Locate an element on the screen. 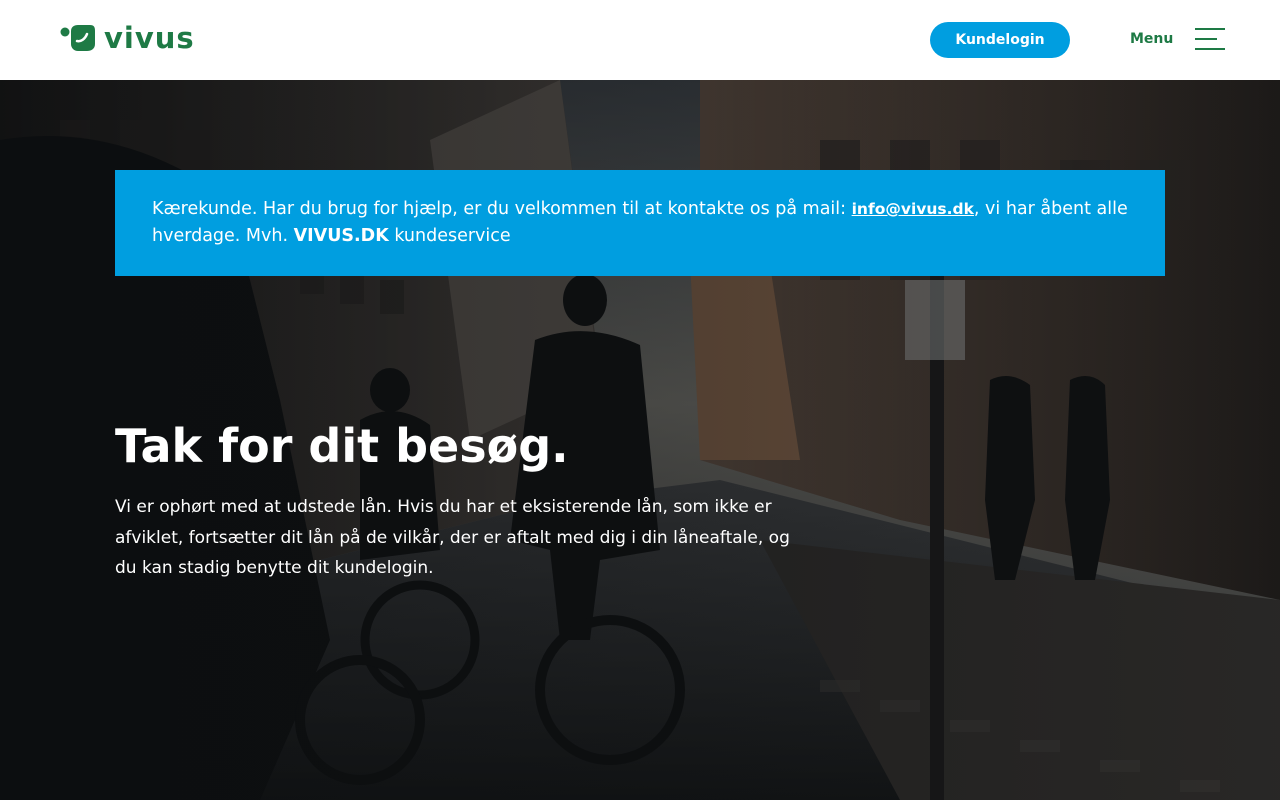 This screenshot has width=1280, height=800. vivus-logo: vivus is located at coordinates (127, 38).